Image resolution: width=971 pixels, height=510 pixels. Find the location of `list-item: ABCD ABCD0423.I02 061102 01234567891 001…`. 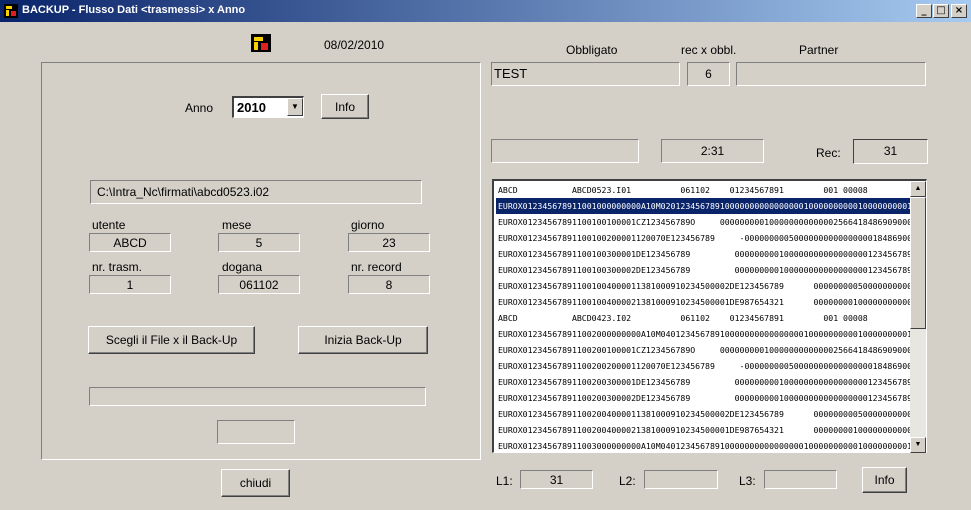

list-item: ABCD ABCD0423.I02 061102 01234567891 001… is located at coordinates (703, 318).